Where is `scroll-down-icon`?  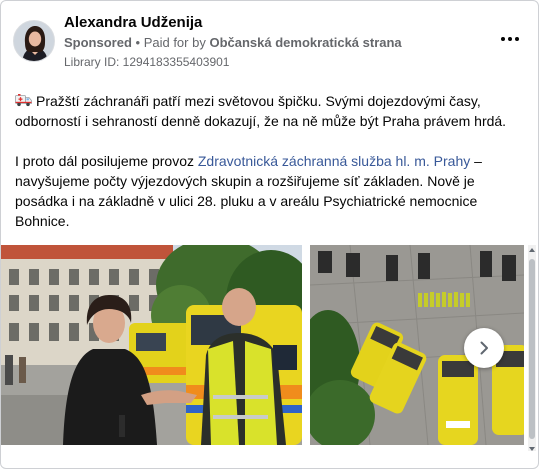 scroll-down-icon is located at coordinates (532, 449).